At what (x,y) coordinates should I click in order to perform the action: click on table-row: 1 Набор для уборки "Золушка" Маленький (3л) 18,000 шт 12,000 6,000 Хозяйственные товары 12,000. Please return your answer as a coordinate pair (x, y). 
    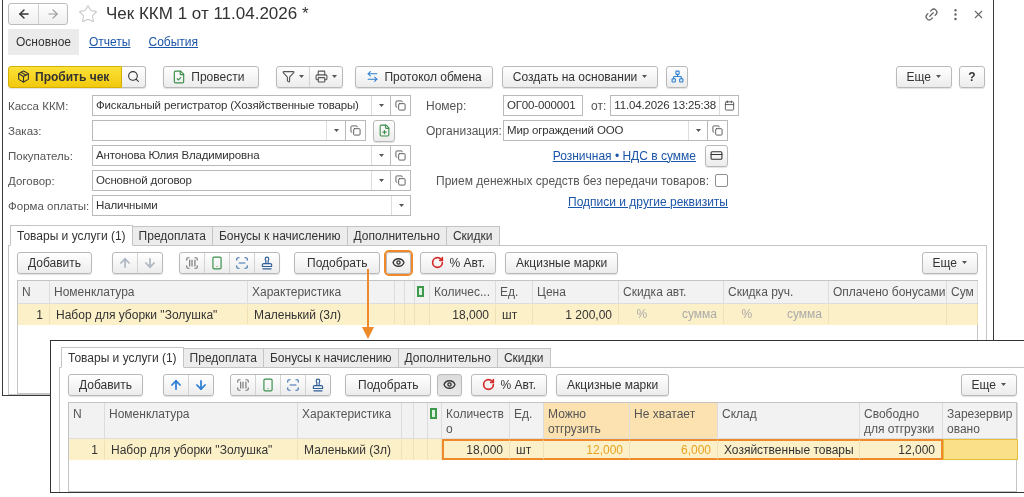
    Looking at the image, I should click on (542, 449).